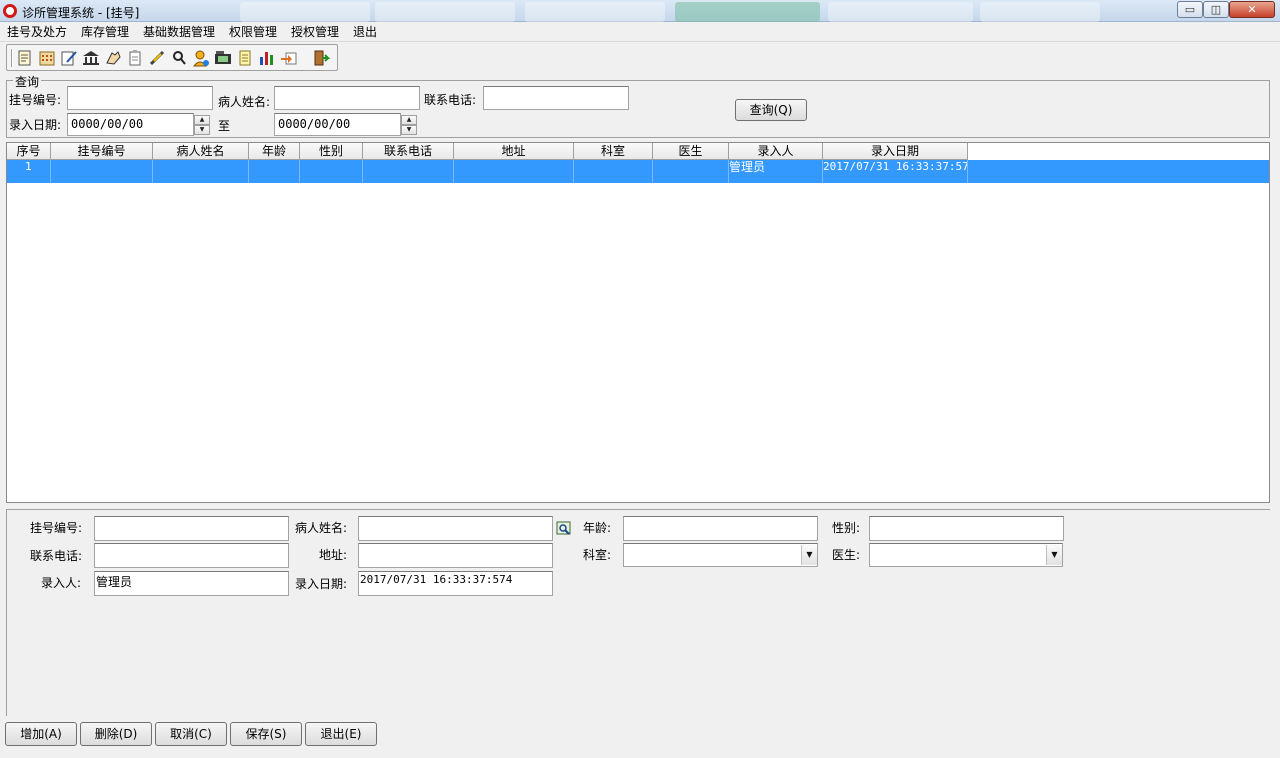  Describe the element at coordinates (81, 13) in the screenshot. I see `window-title: 诊所管理系统 - [挂号]` at that location.